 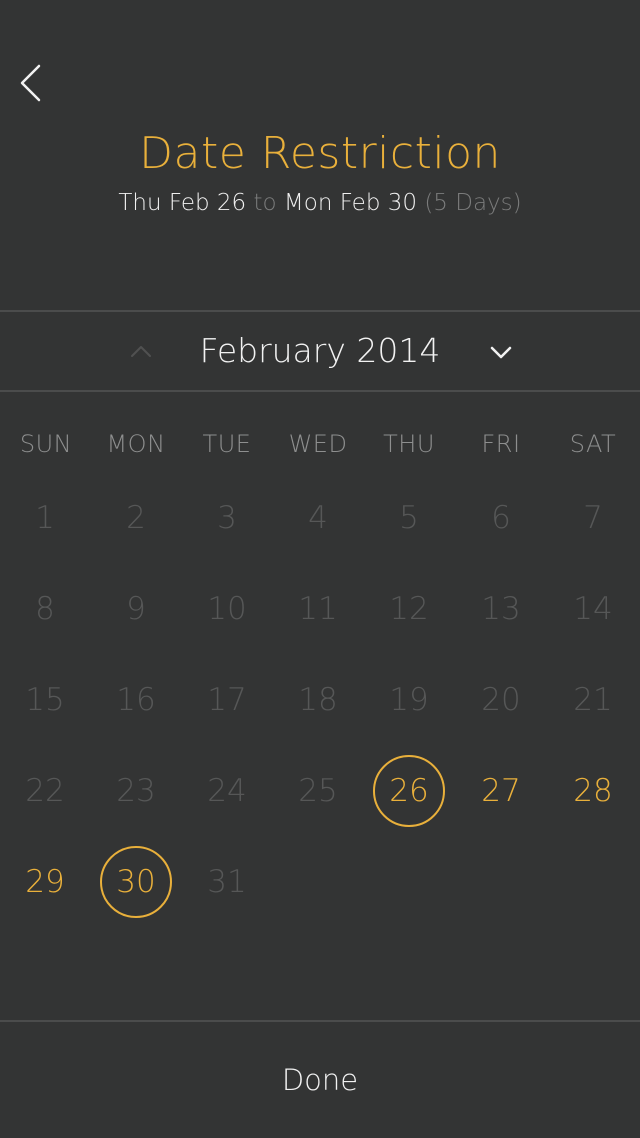 I want to click on page-title: Date Restriction, so click(x=320, y=153).